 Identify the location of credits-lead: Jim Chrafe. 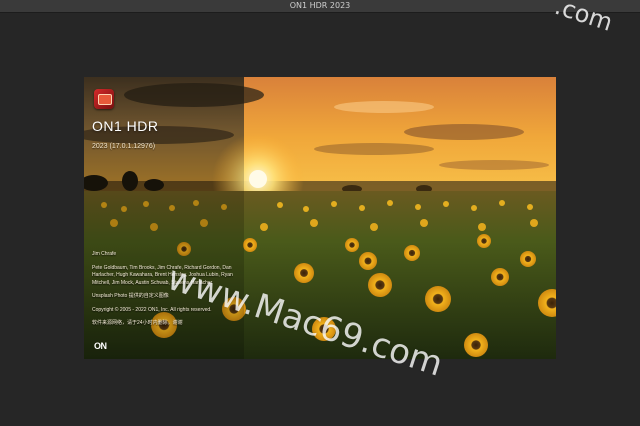
(104, 254).